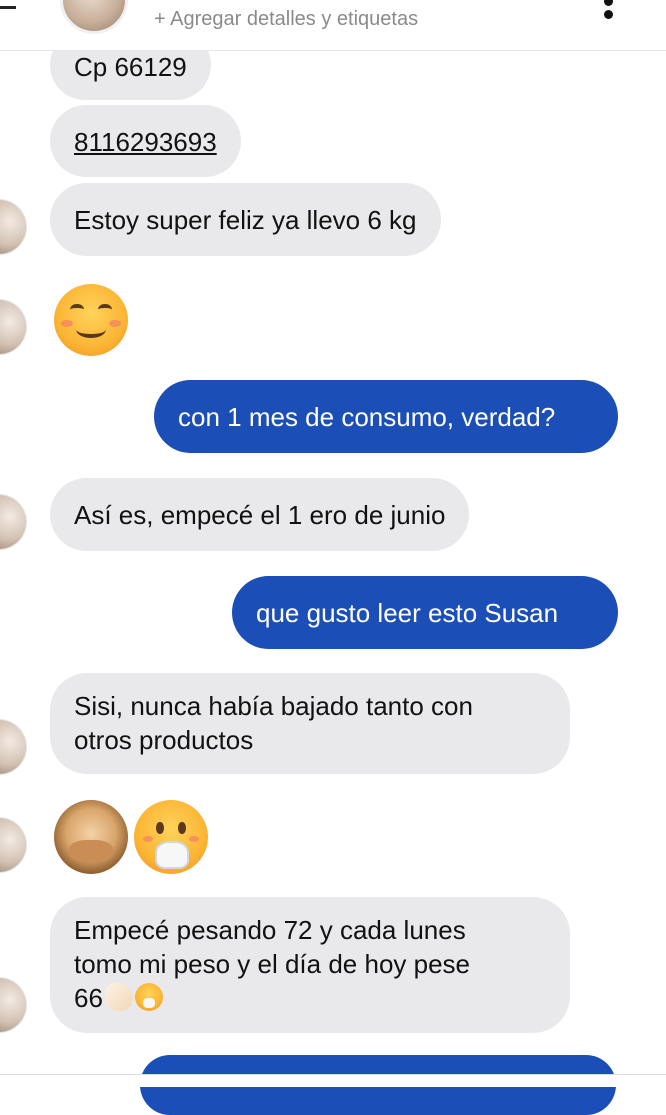  I want to click on contact-header-avatar, so click(94, 17).